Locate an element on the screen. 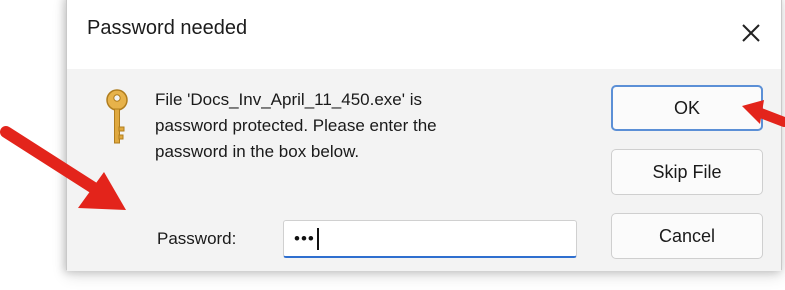 The image size is (785, 290). password-label: Password: is located at coordinates (197, 238).